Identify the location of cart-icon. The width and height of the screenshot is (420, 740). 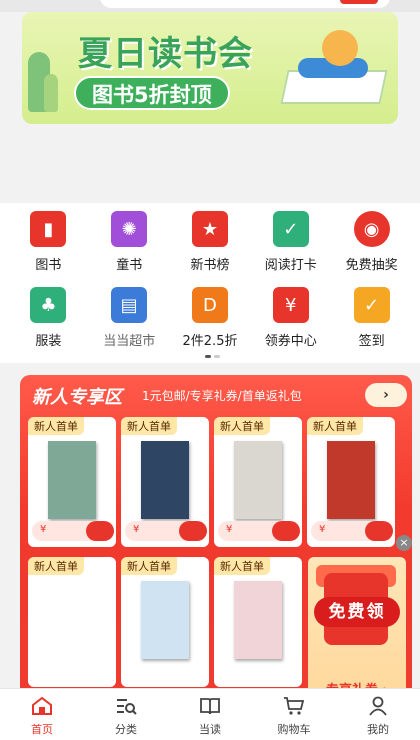
(294, 706).